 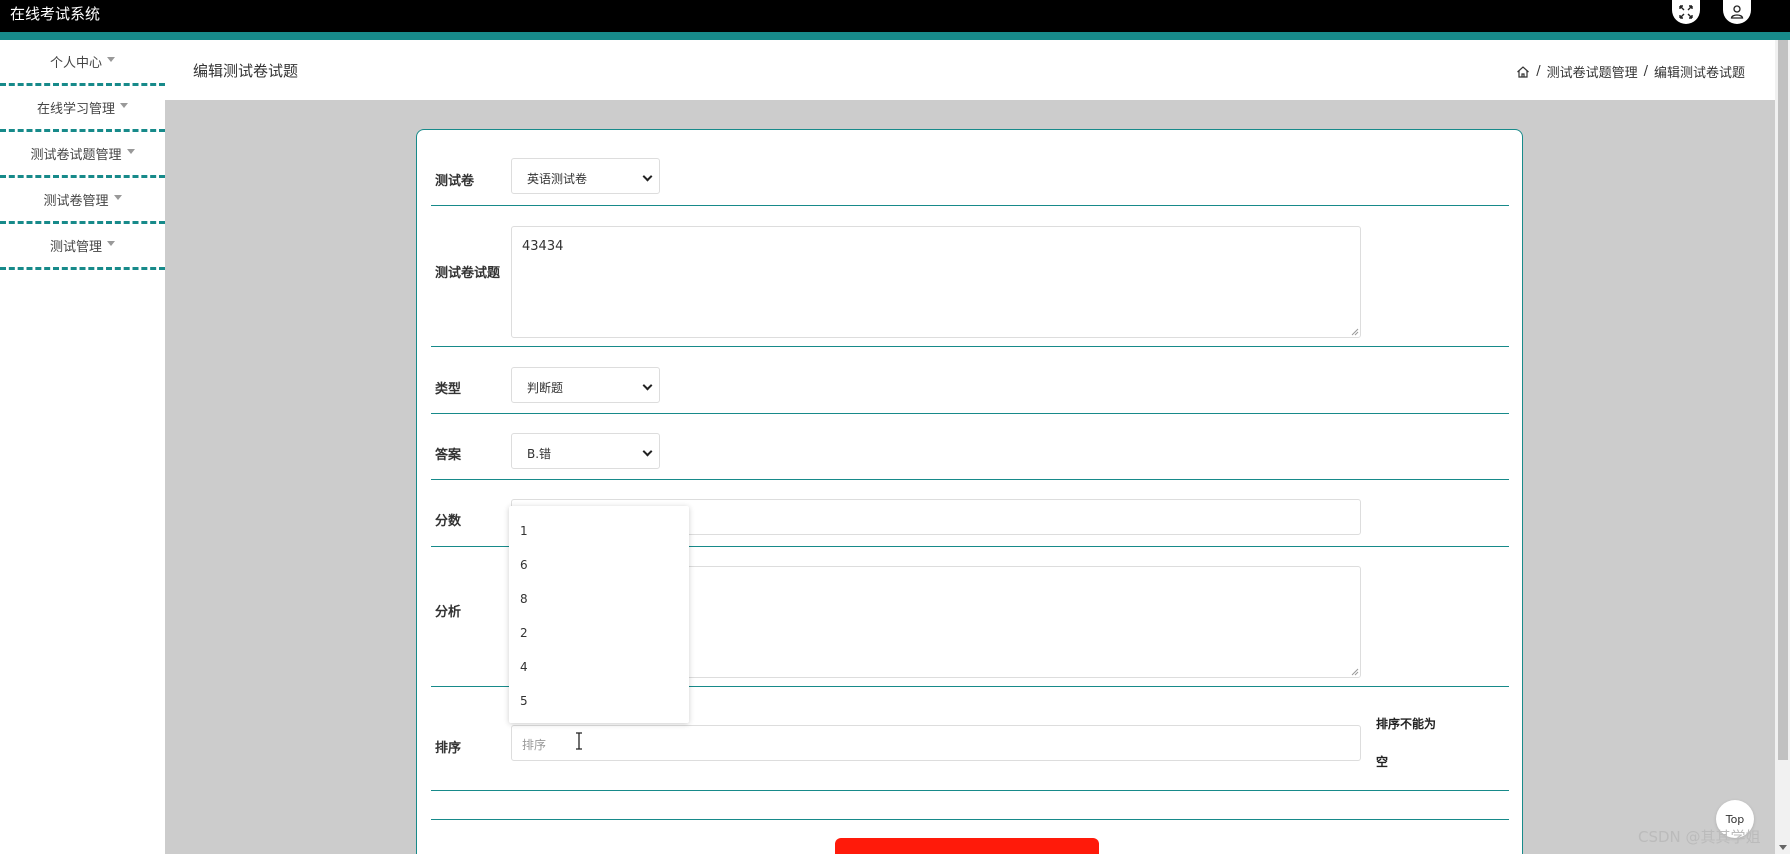 I want to click on sort-placeholder: 排序, so click(x=534, y=745).